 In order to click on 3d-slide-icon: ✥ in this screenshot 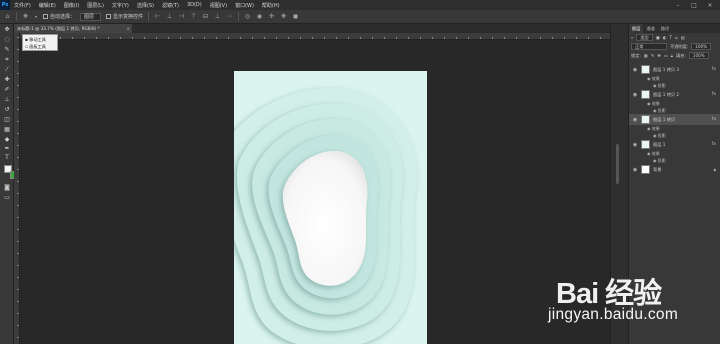, I will do `click(283, 16)`.